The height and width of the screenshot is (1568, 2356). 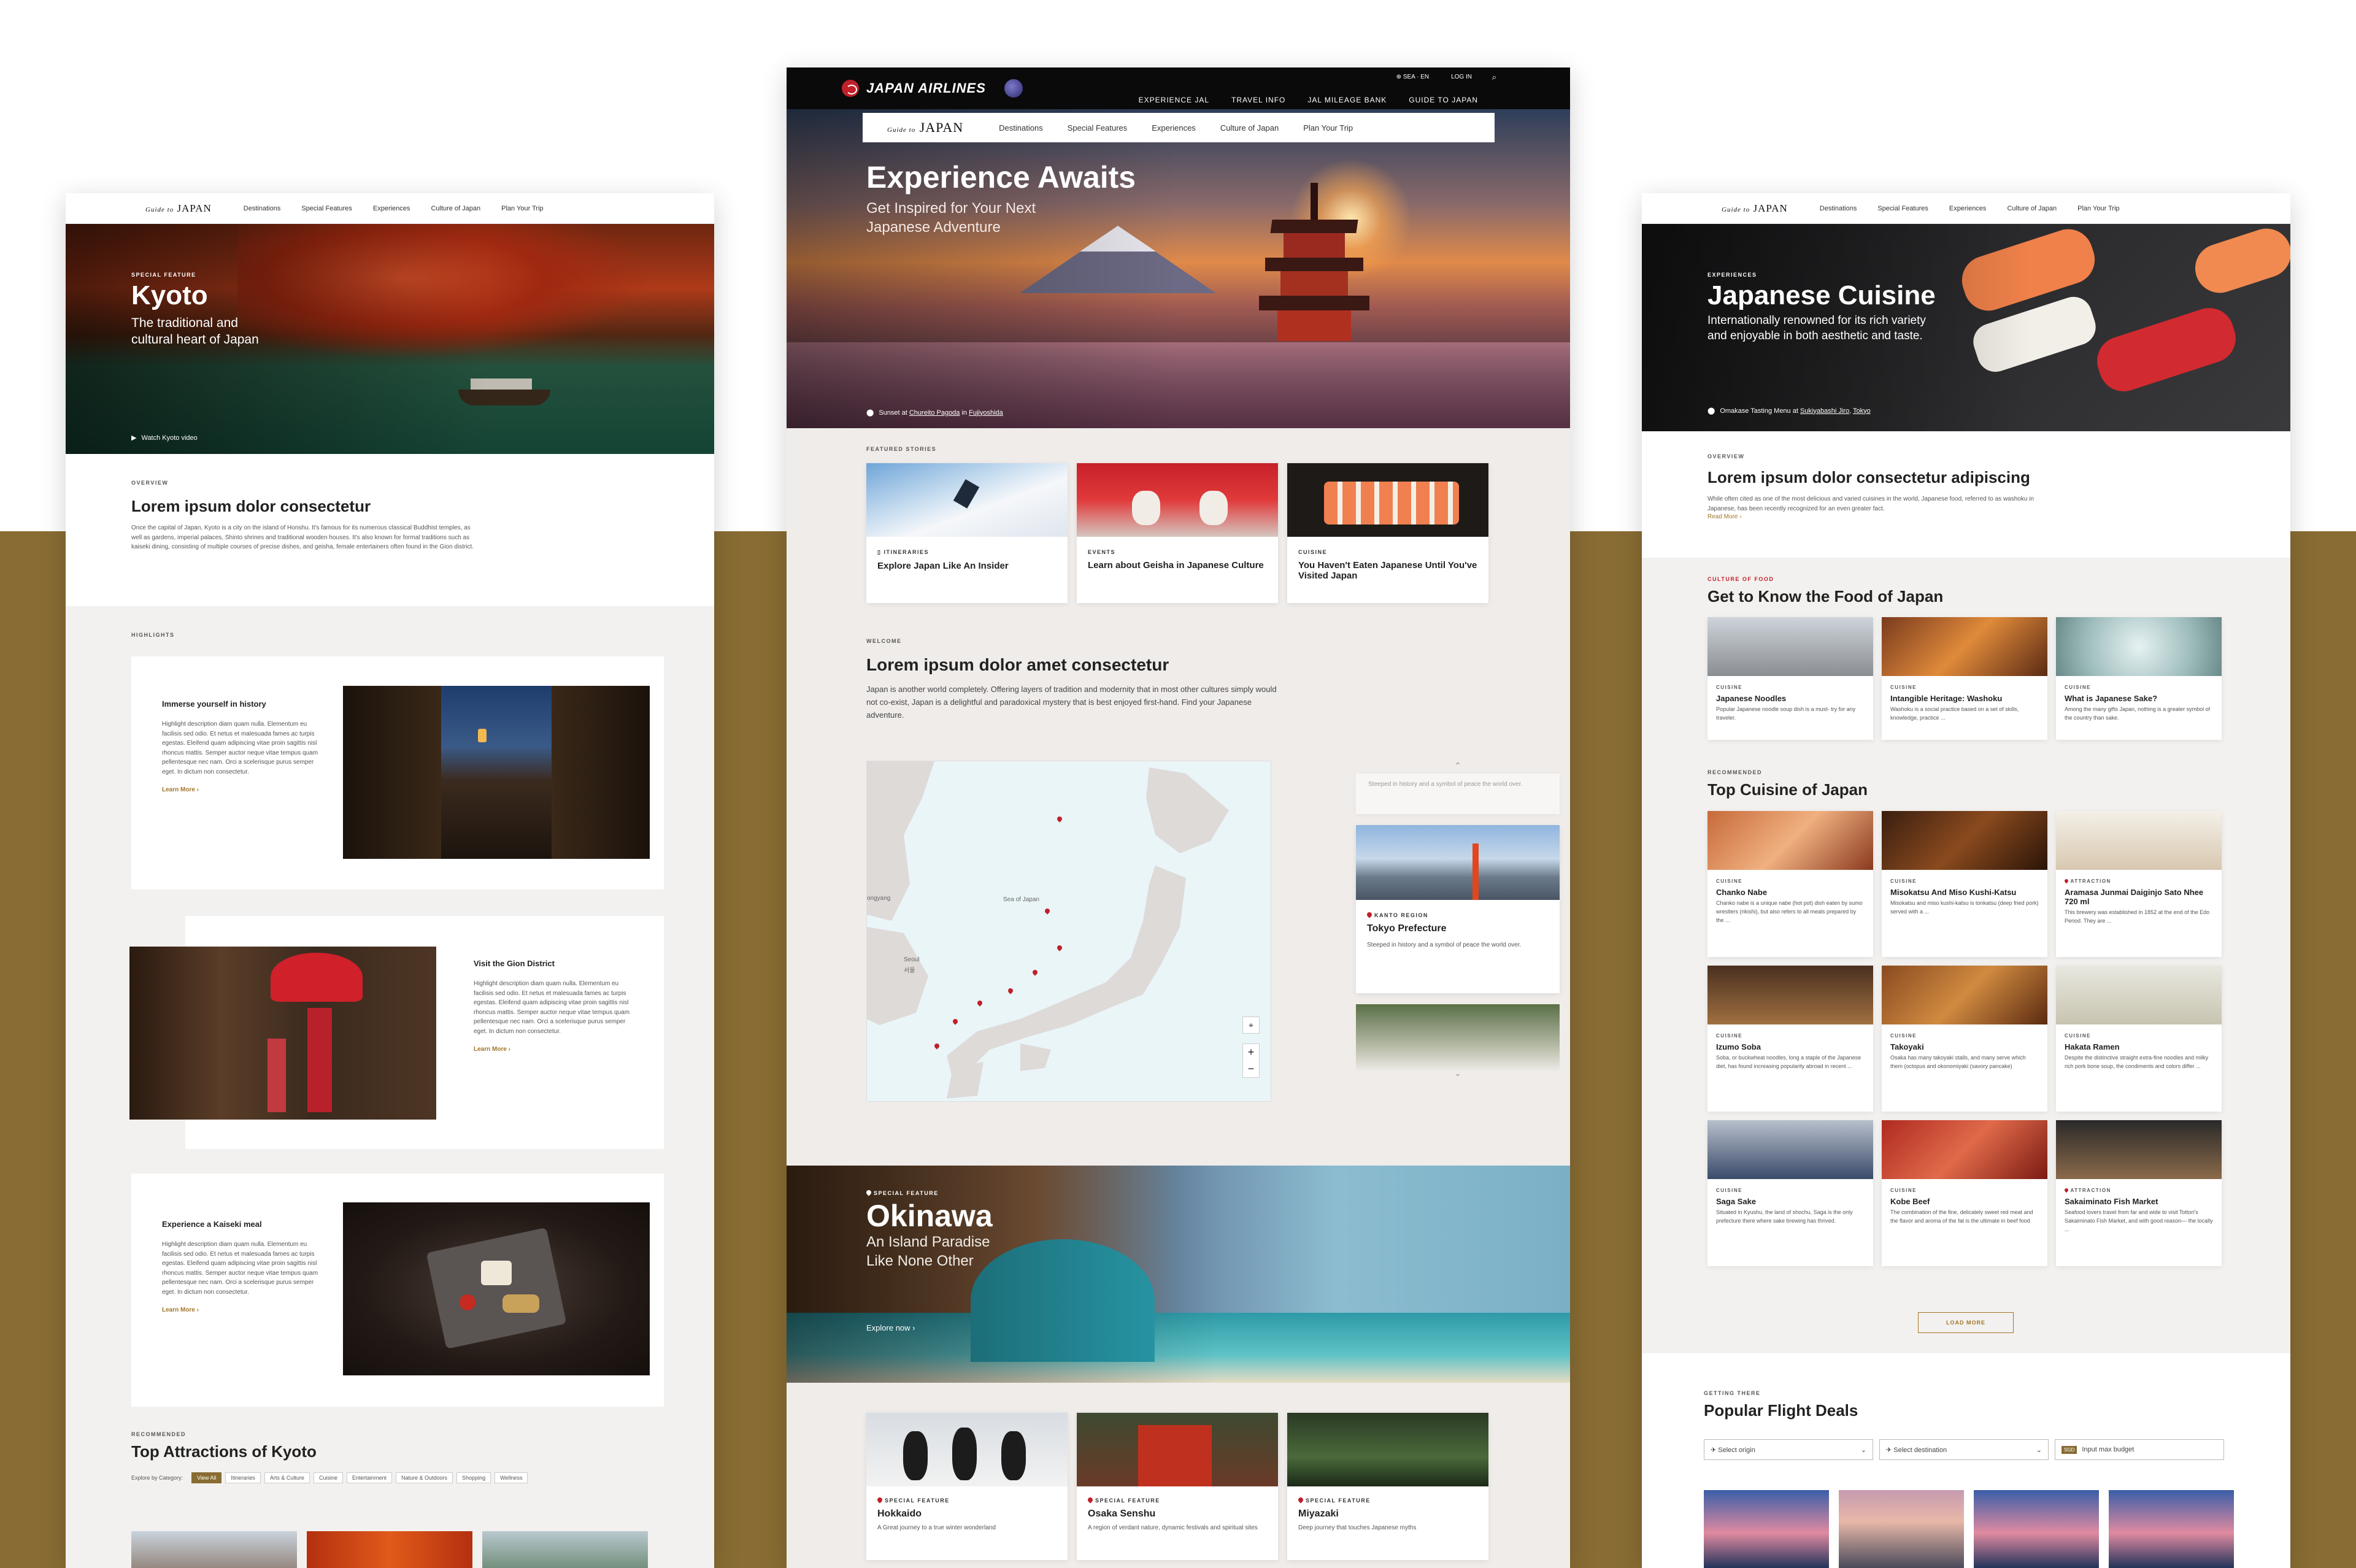 What do you see at coordinates (986, 413) in the screenshot?
I see `caption-link: Fujiyoshida` at bounding box center [986, 413].